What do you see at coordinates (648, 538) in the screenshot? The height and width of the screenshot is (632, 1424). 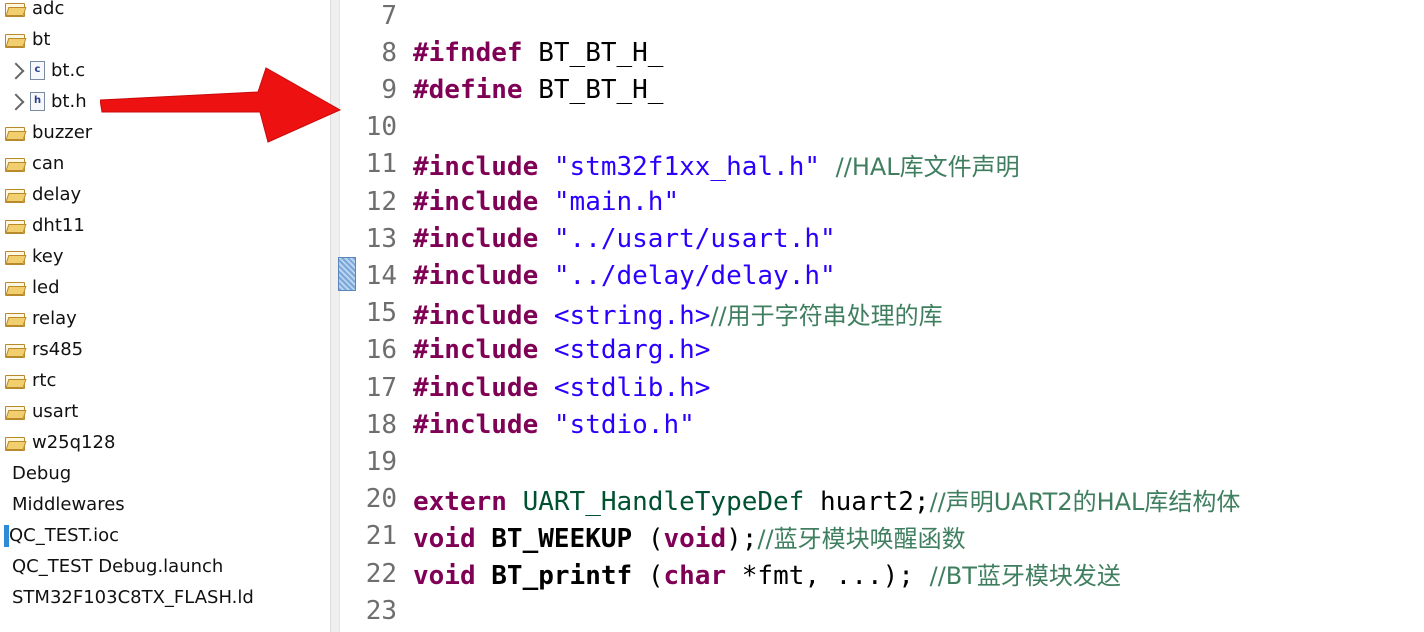 I see `code-token-plain: (` at bounding box center [648, 538].